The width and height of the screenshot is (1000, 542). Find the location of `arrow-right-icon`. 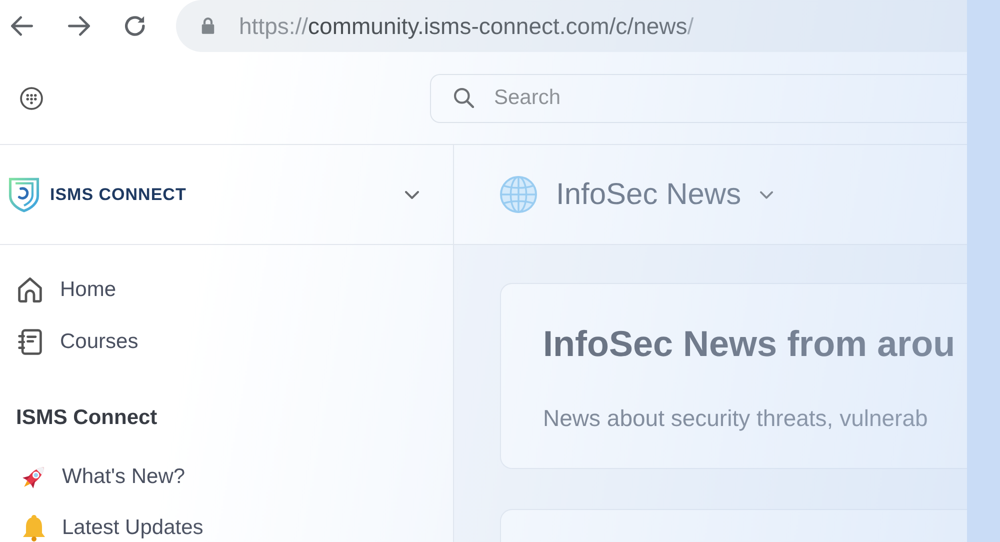

arrow-right-icon is located at coordinates (79, 26).